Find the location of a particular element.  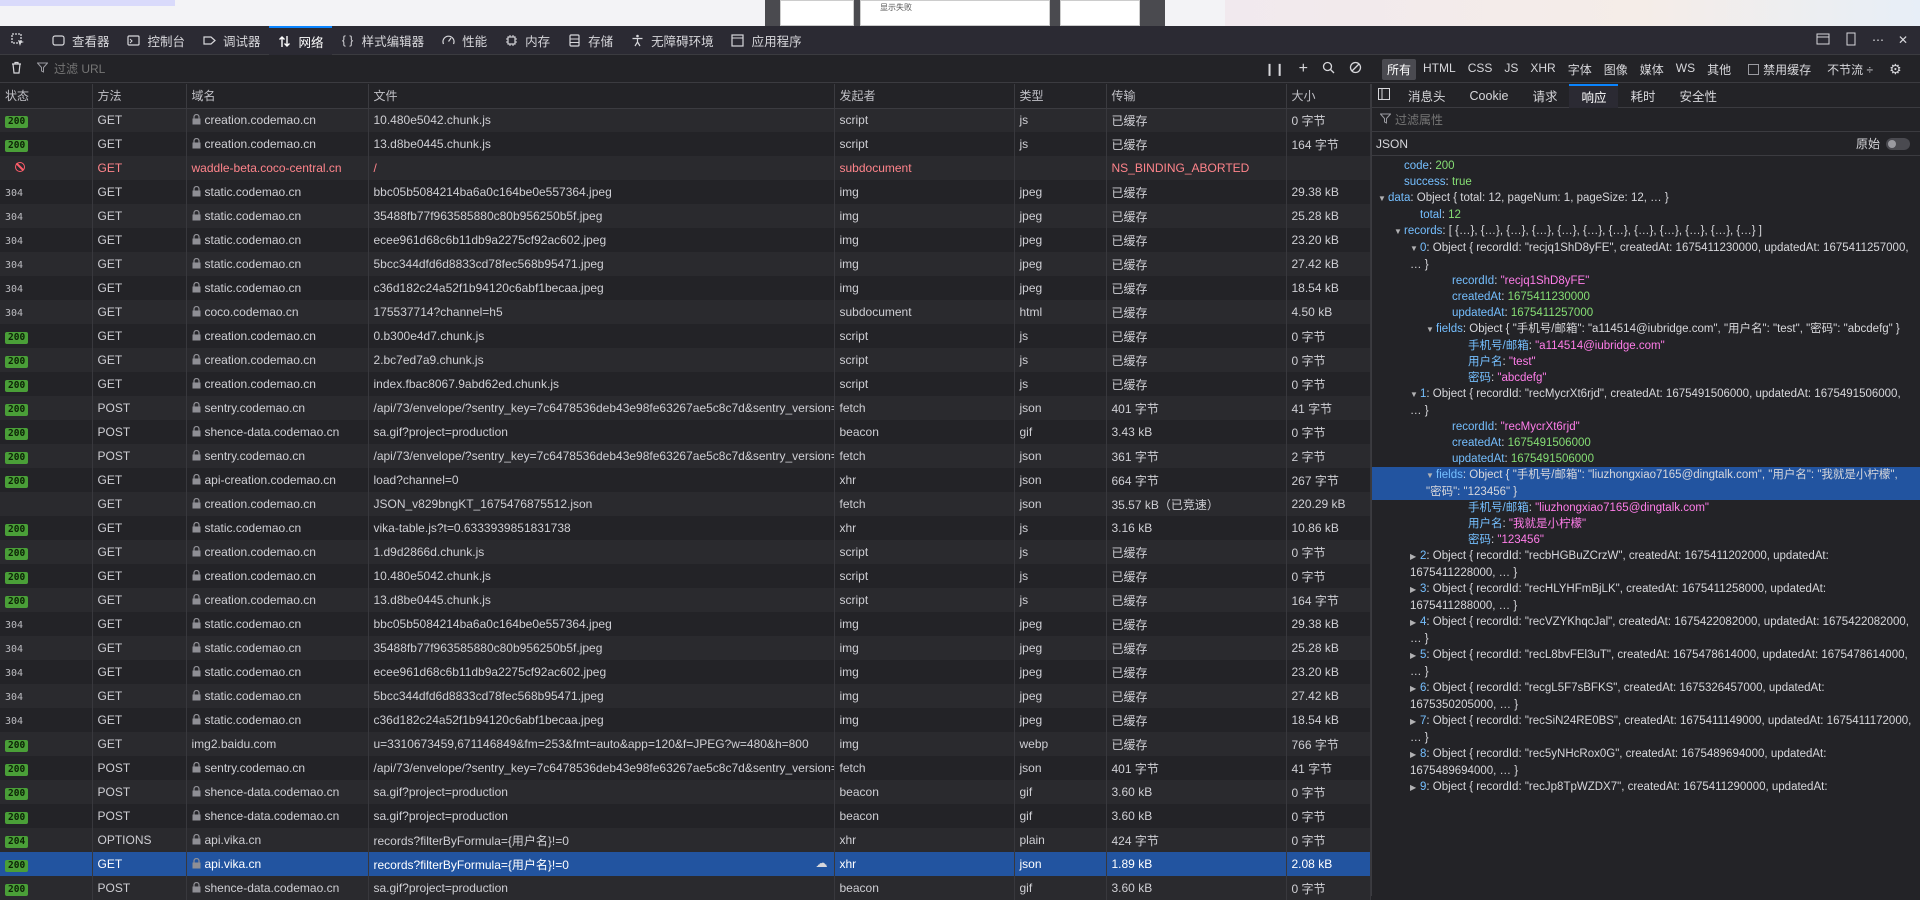

json-tree-node: createdAt: 1675411230000 is located at coordinates (1646, 297).